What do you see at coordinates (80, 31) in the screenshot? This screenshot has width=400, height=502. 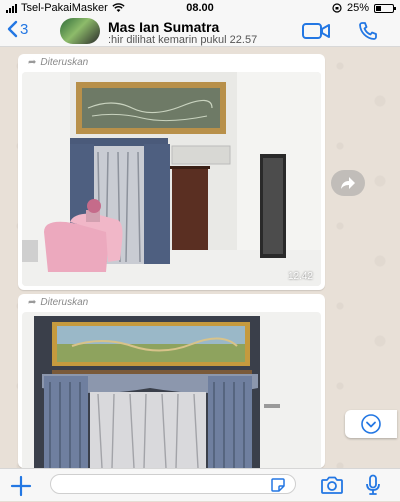 I see `avatar` at bounding box center [80, 31].